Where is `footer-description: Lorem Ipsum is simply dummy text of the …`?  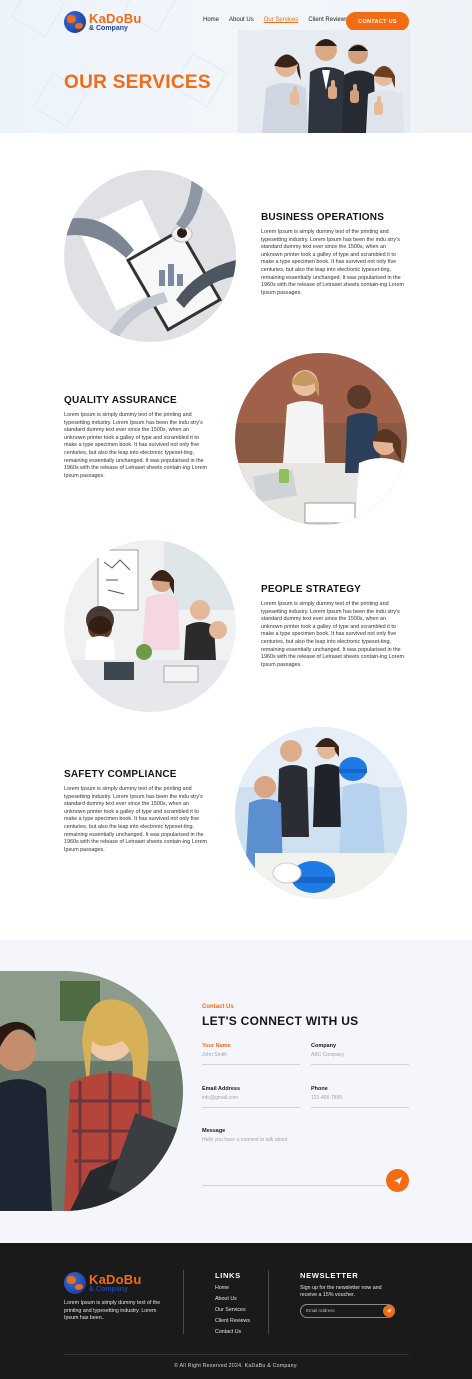
footer-description: Lorem Ipsum is simply dummy text of the … is located at coordinates (112, 1311).